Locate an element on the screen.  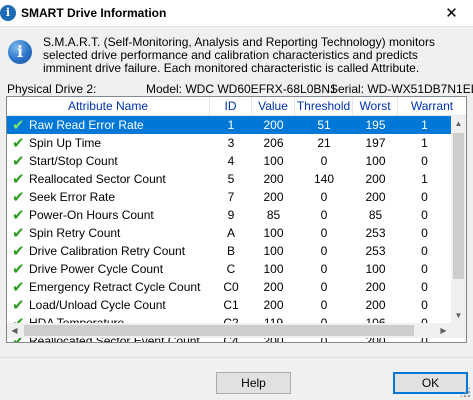
horizontal-scroll-thumb is located at coordinates (219, 330).